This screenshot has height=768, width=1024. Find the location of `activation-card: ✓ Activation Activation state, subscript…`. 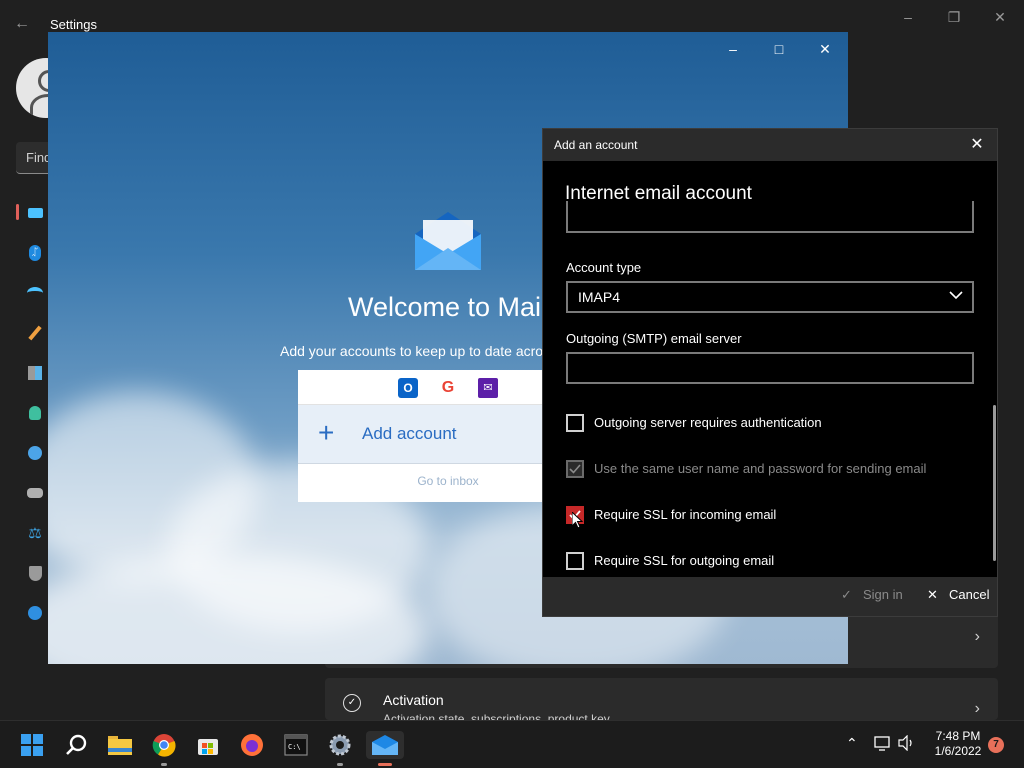

activation-card: ✓ Activation Activation state, subscript… is located at coordinates (661, 699).